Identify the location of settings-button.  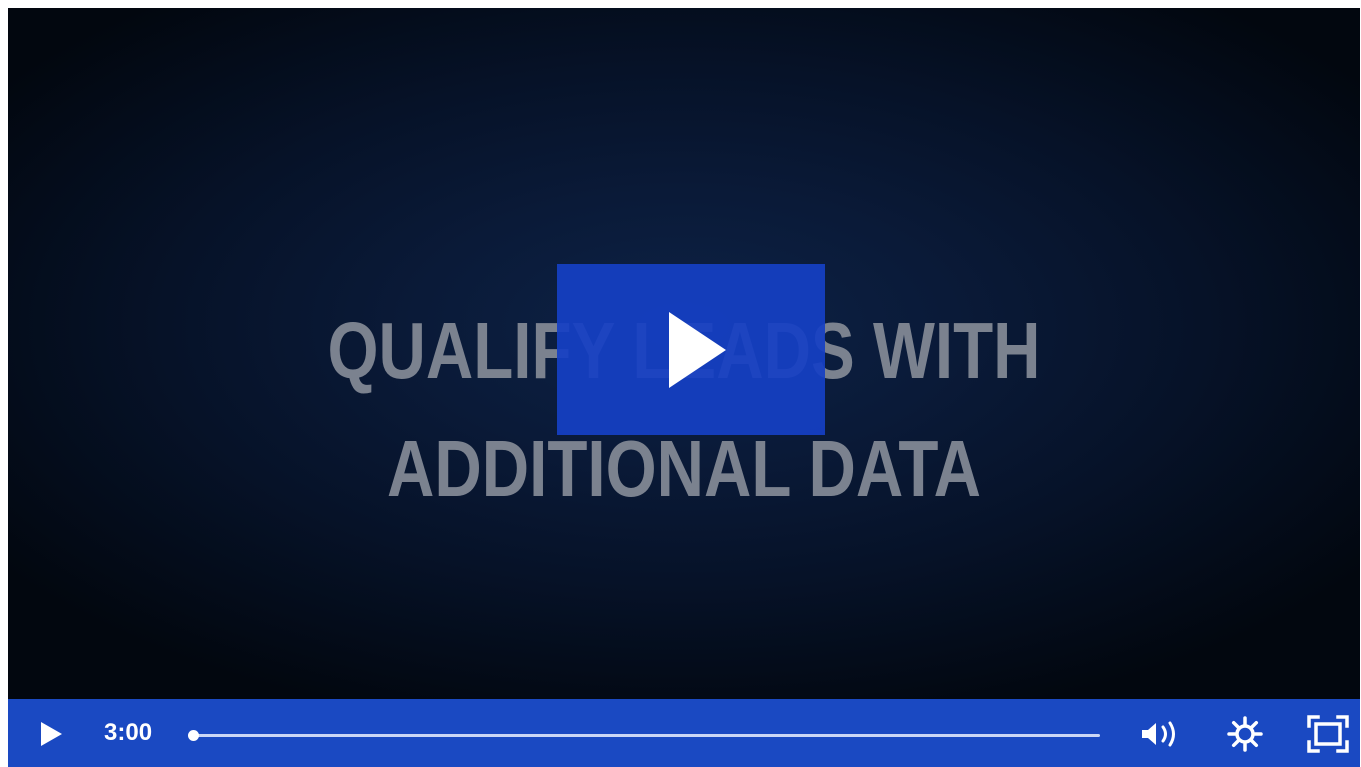
(1245, 734).